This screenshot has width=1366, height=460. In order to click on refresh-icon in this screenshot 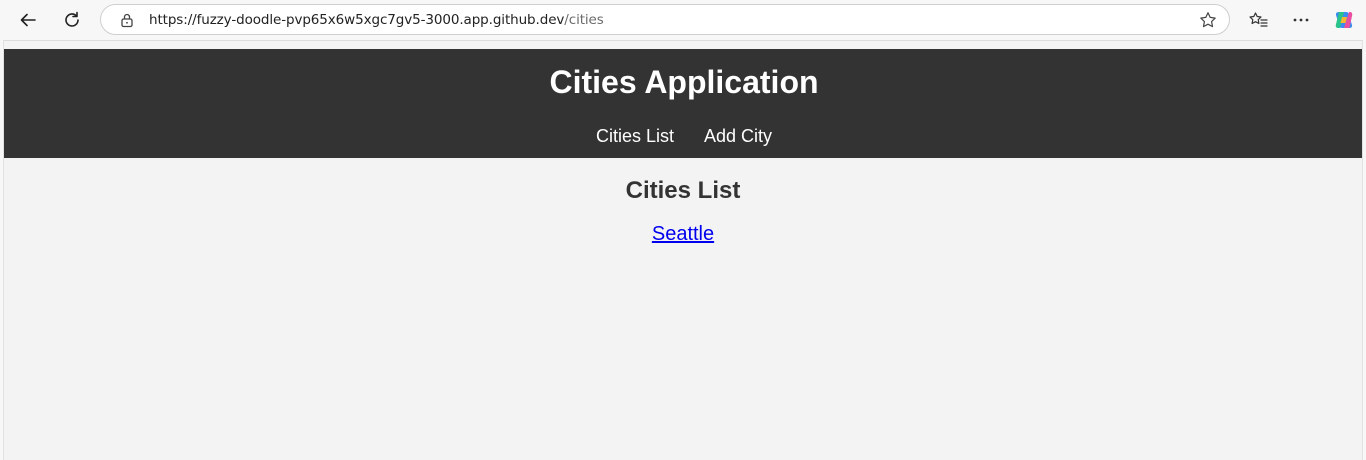, I will do `click(72, 19)`.